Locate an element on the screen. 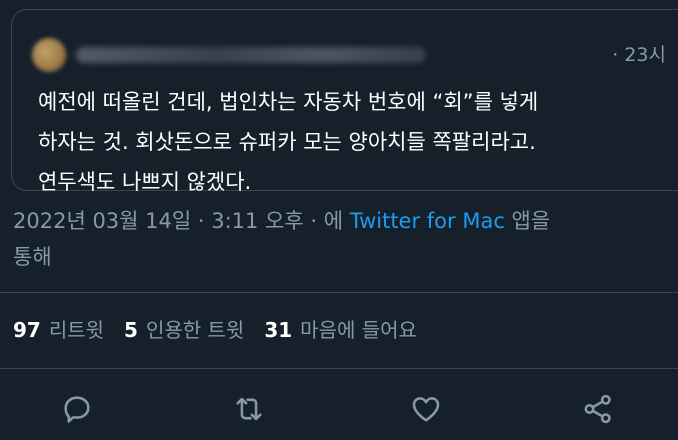  quotes-count: 5 is located at coordinates (131, 330).